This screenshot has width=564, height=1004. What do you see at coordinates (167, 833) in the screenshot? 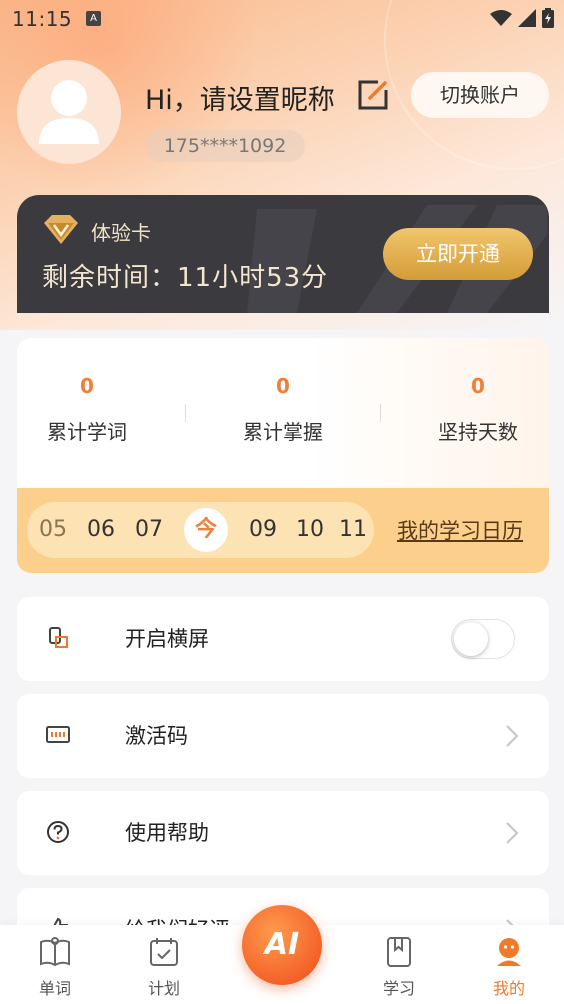
I see `row-label: 使用帮助` at bounding box center [167, 833].